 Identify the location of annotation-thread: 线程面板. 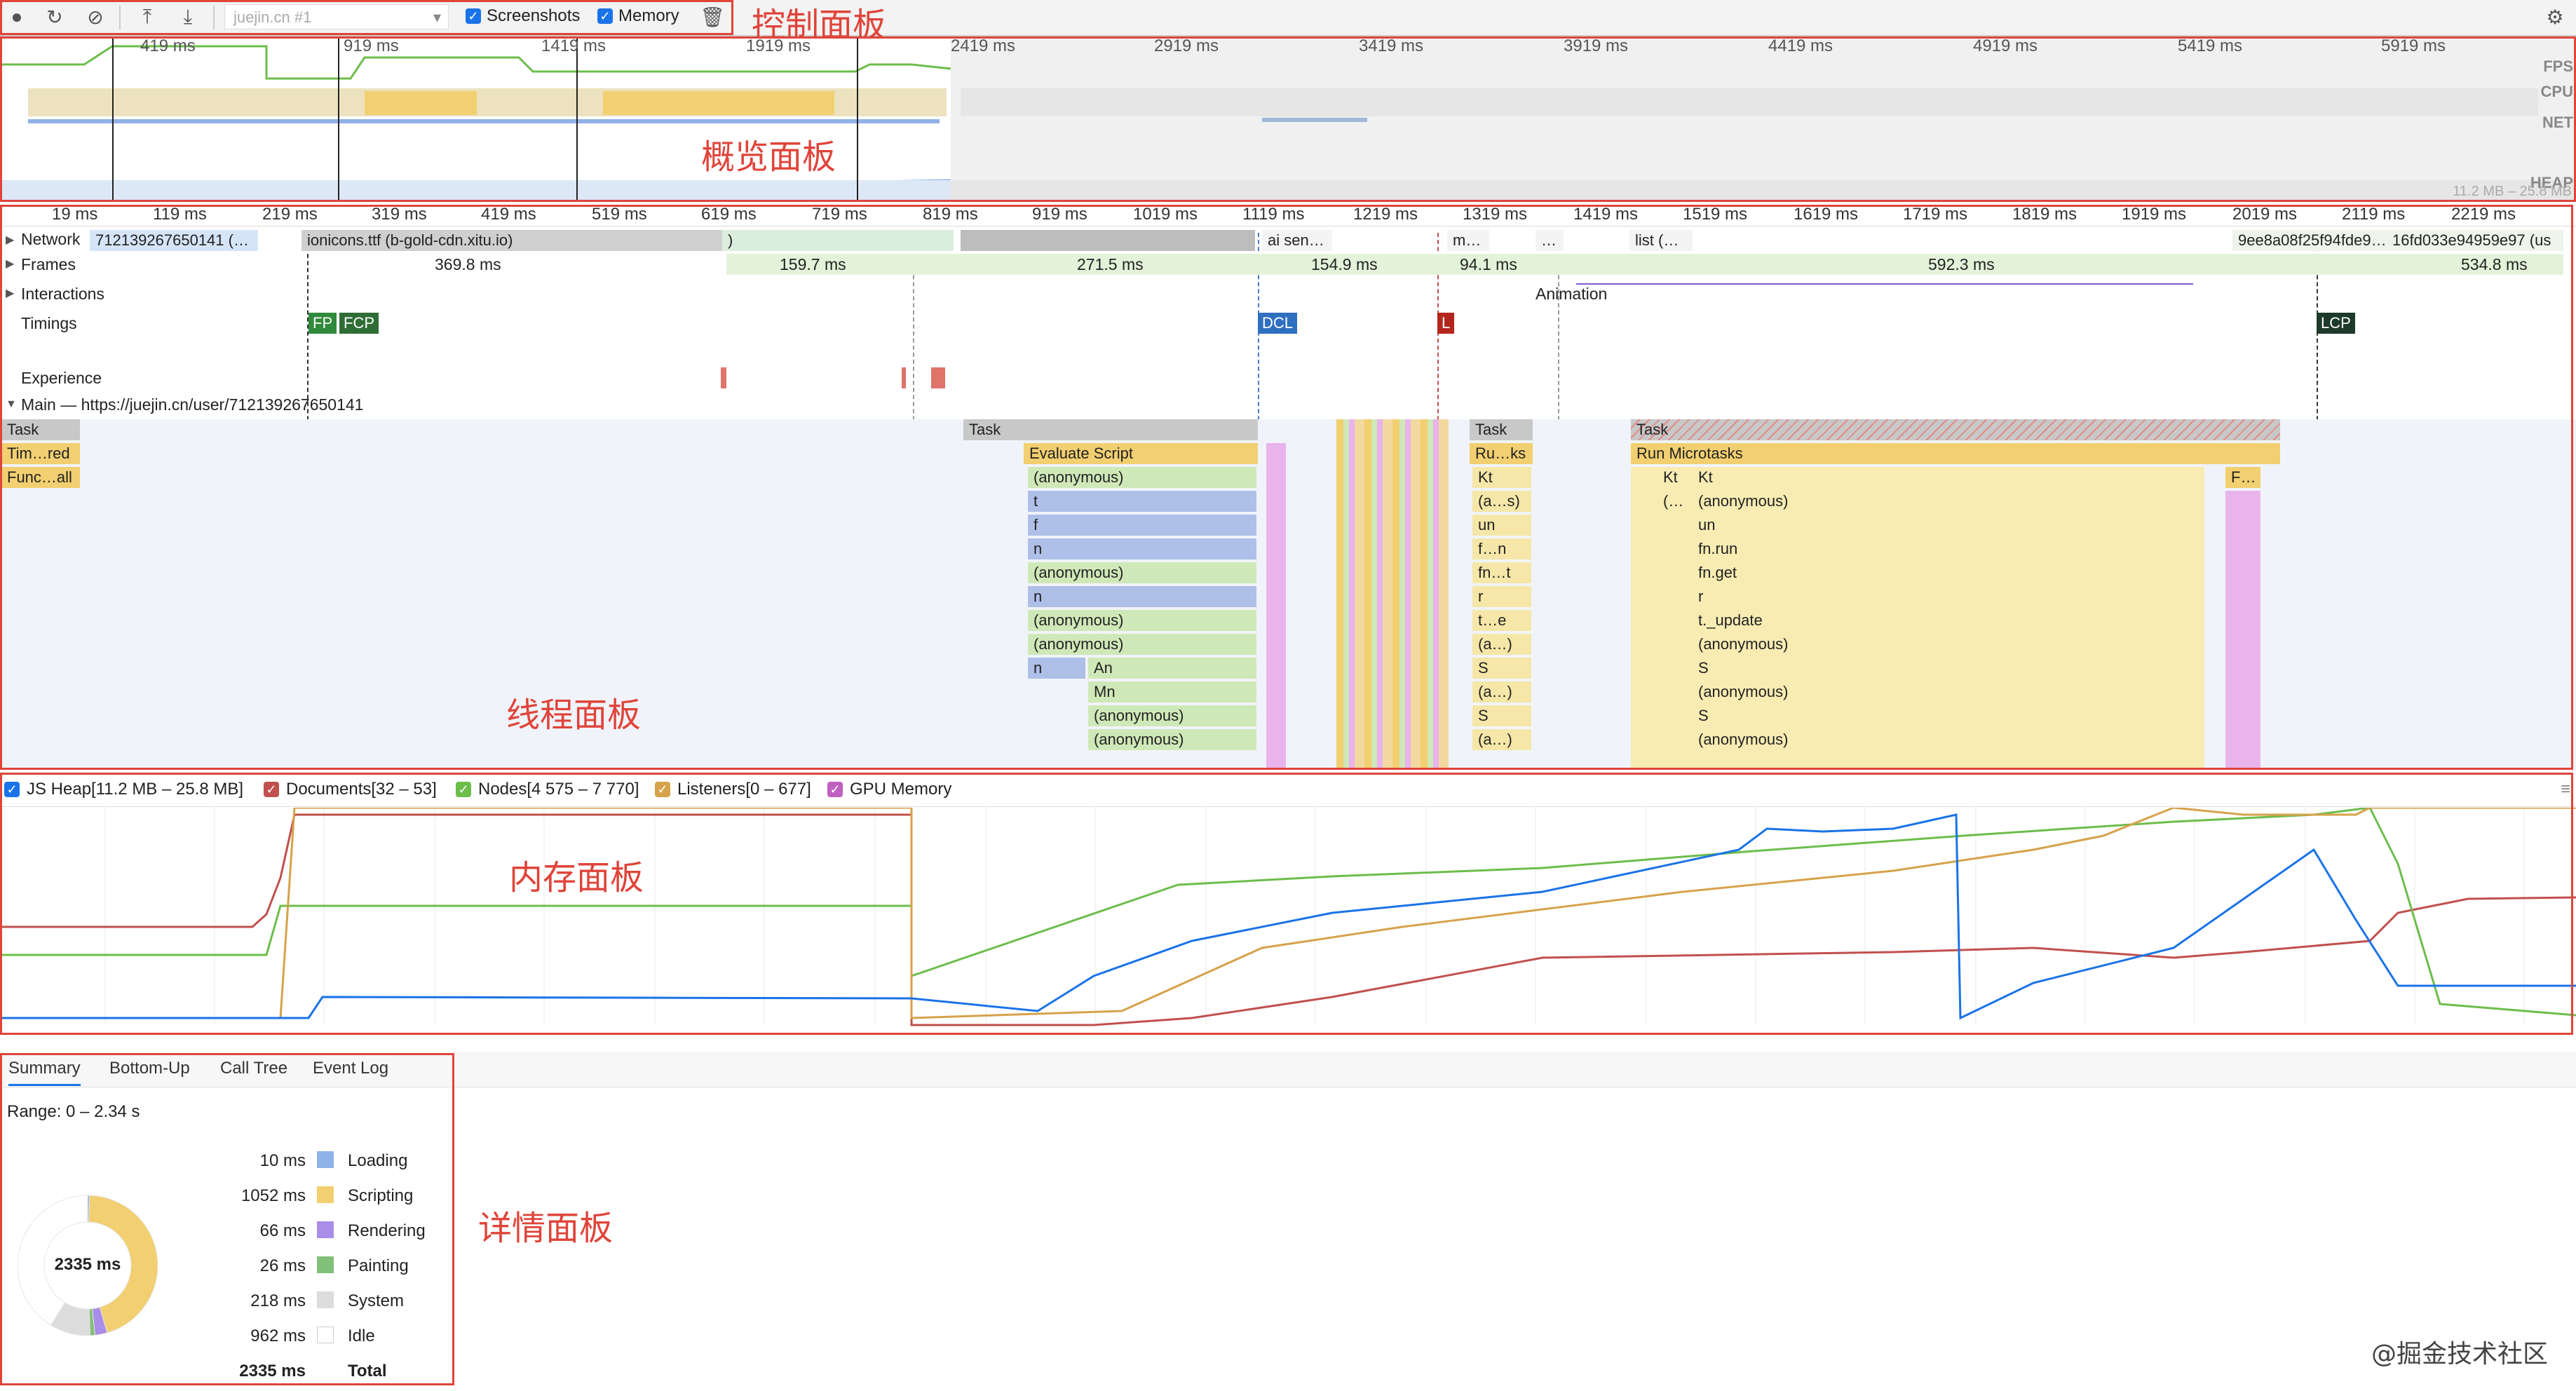
(574, 715).